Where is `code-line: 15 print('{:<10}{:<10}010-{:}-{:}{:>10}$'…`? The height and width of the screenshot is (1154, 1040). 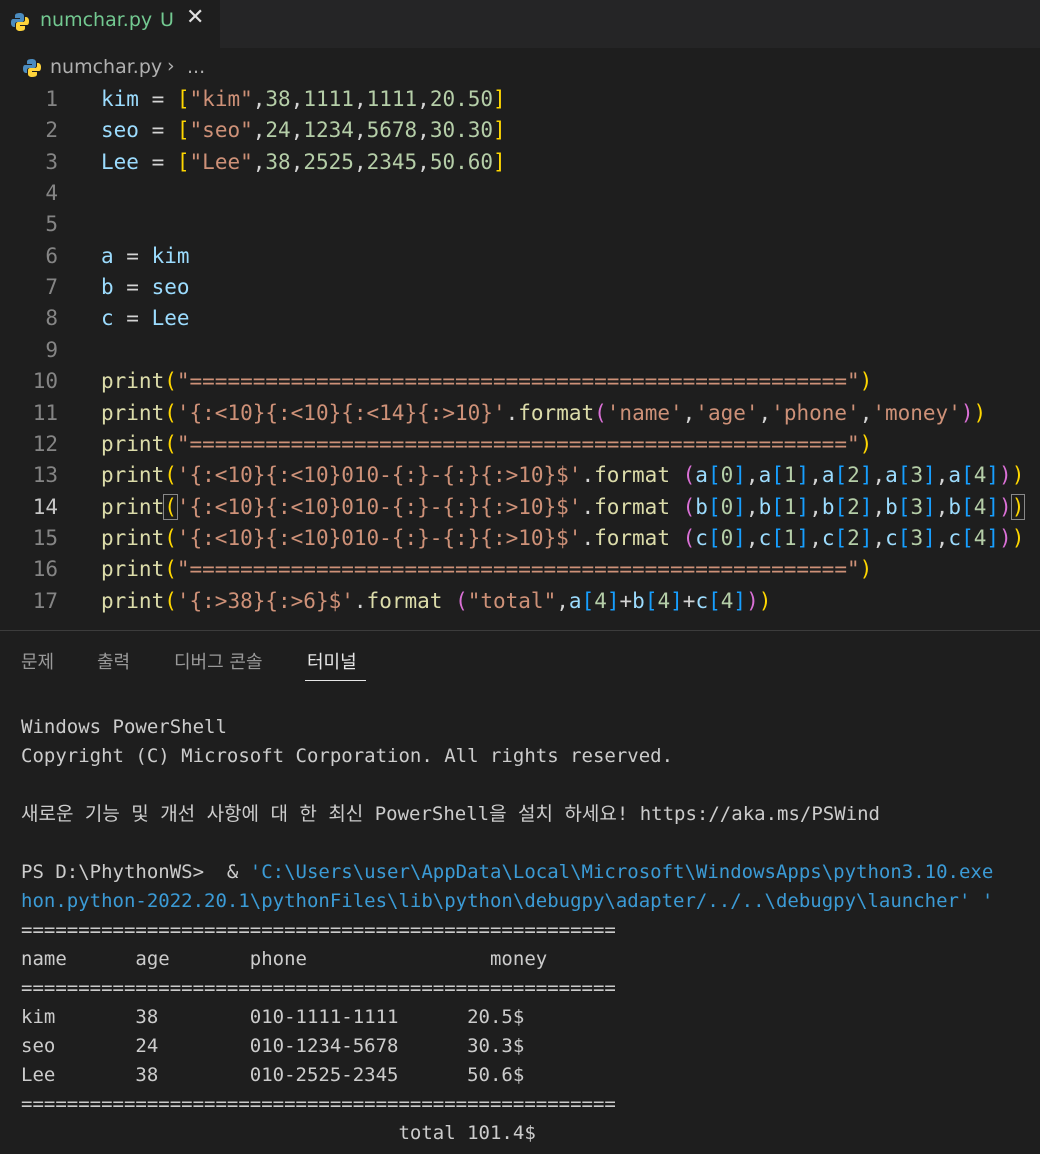 code-line: 15 print('{:<10}{:<10}010-{:}-{:}{:>10}$'… is located at coordinates (520, 538).